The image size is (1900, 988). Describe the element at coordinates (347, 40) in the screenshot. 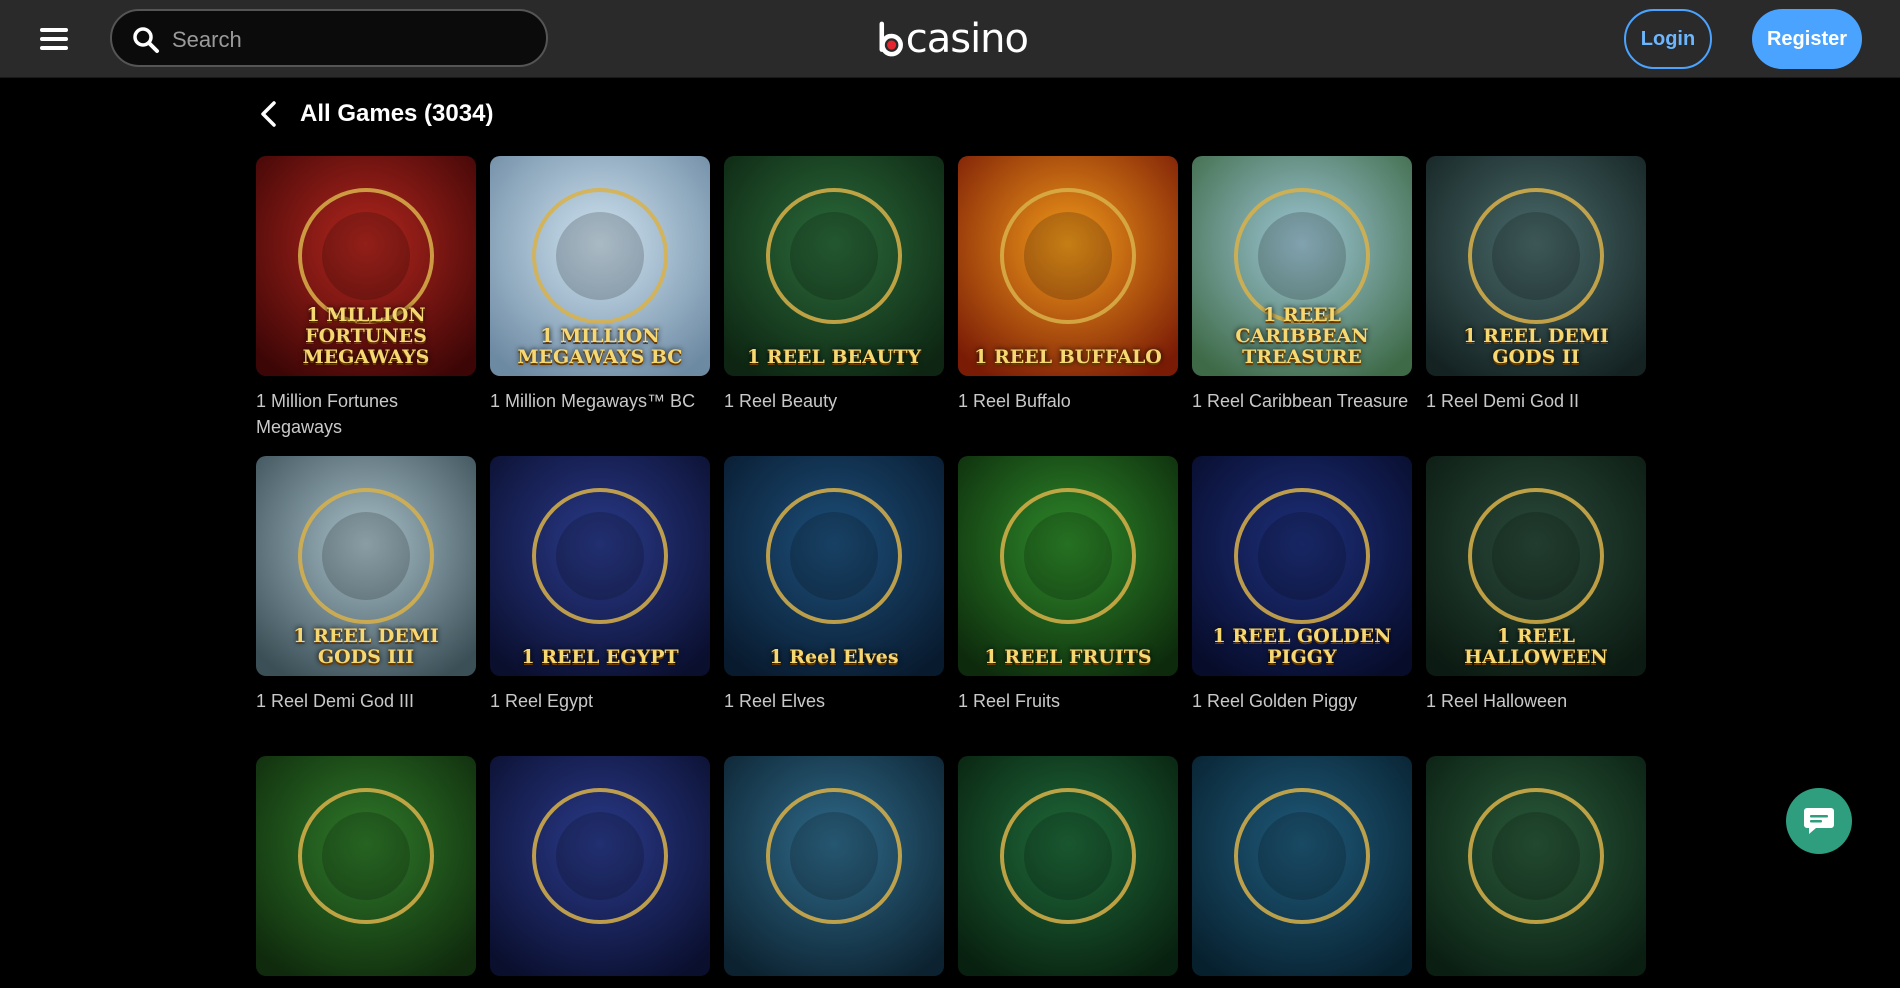

I see `search-input` at that location.